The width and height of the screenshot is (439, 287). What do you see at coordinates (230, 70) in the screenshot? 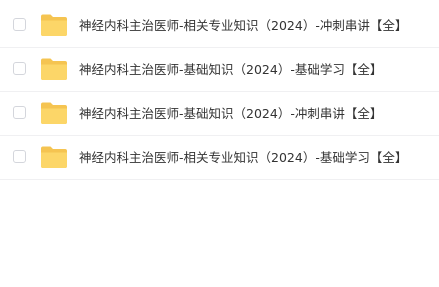
I see `file-name: 神经内科主治医师-基础知识（2024）-基础学习【全】` at bounding box center [230, 70].